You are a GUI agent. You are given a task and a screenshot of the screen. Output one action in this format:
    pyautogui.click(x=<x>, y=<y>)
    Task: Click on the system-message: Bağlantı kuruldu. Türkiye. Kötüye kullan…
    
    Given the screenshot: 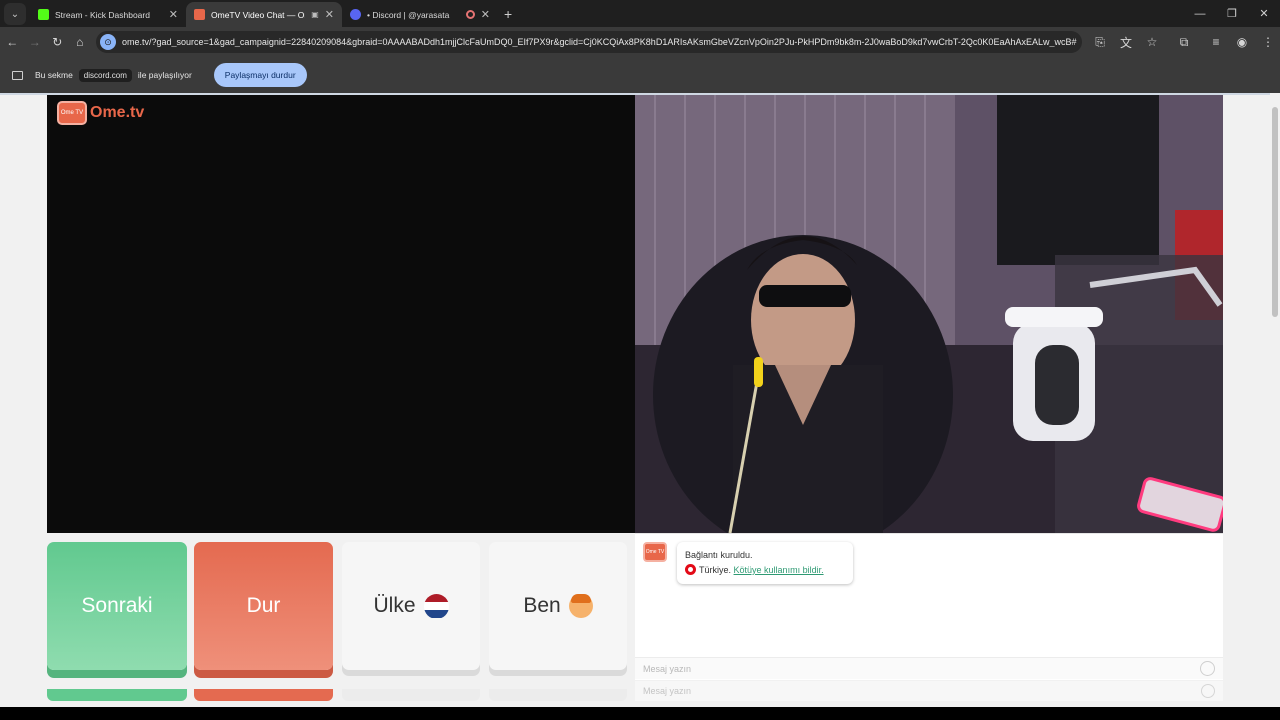 What is the action you would take?
    pyautogui.click(x=765, y=563)
    